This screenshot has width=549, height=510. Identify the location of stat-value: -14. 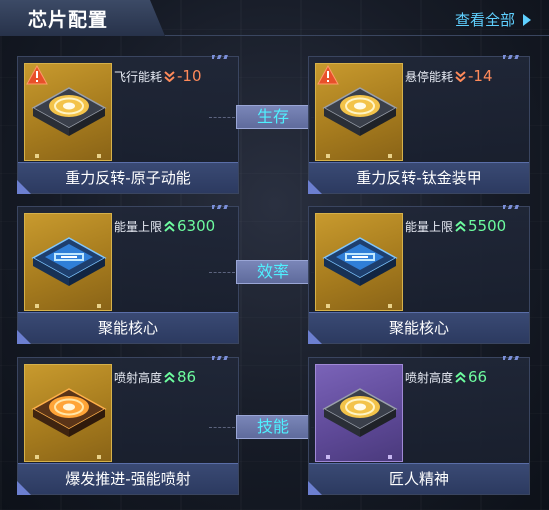
(480, 76).